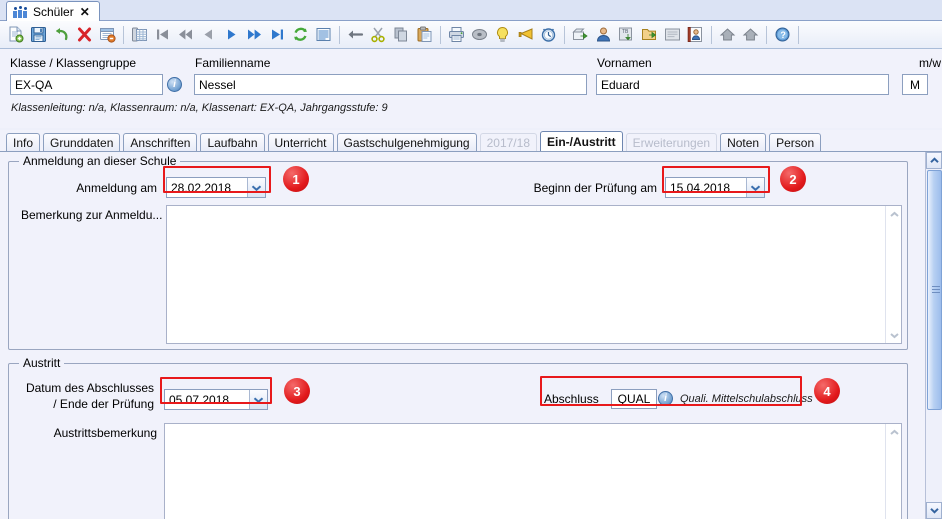 The height and width of the screenshot is (519, 942). I want to click on user-button, so click(603, 34).